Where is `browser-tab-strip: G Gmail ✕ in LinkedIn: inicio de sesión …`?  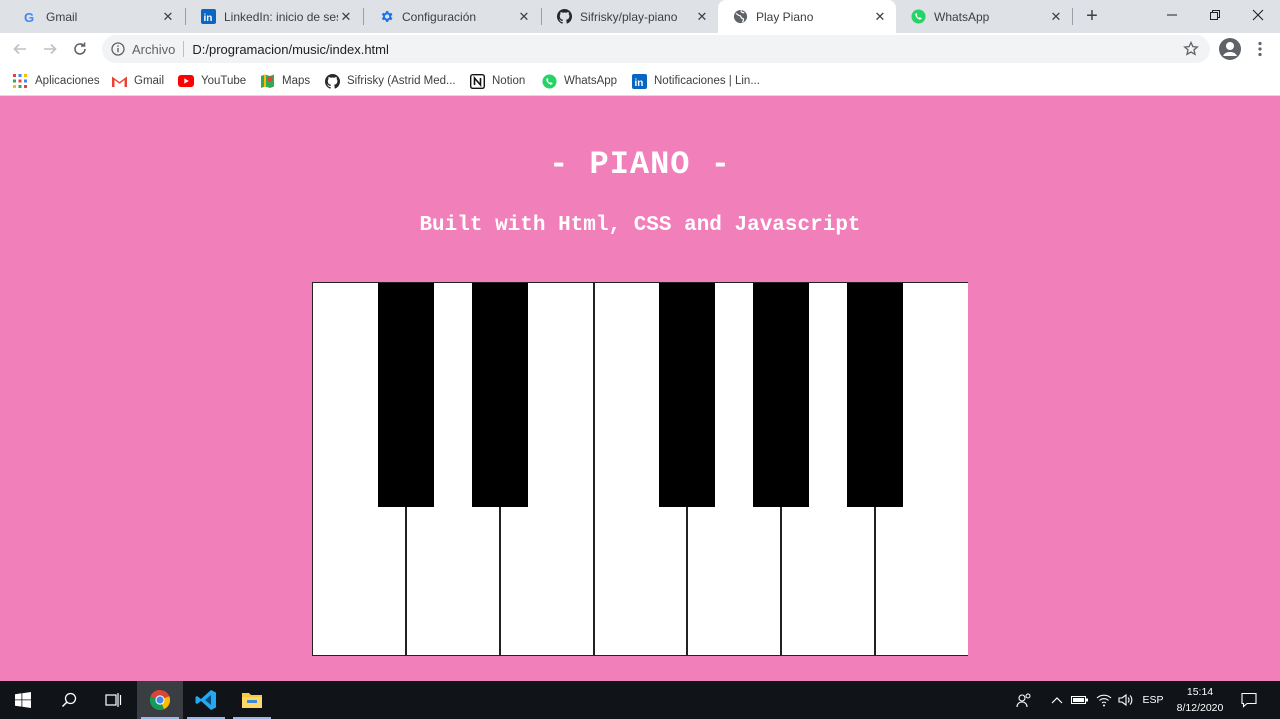 browser-tab-strip: G Gmail ✕ in LinkedIn: inicio de sesión … is located at coordinates (640, 16).